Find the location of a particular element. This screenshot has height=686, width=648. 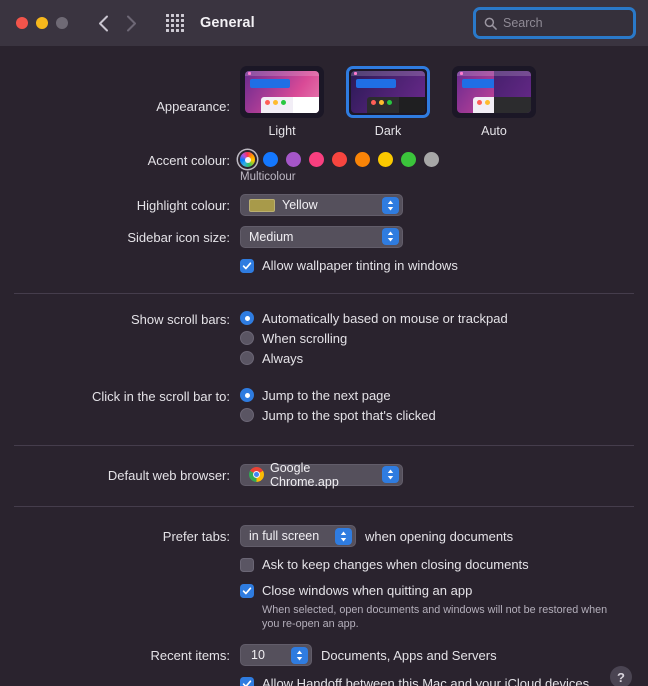

appearance-option-dark: Dark is located at coordinates (388, 102).